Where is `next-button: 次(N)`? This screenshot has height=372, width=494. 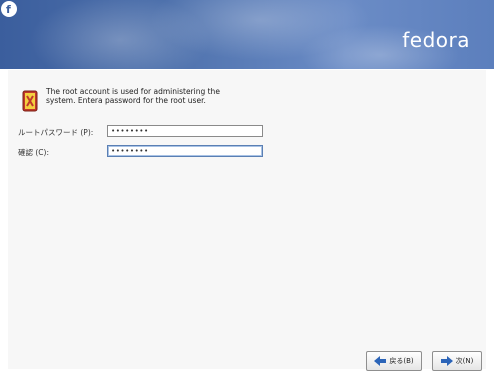 next-button: 次(N) is located at coordinates (457, 361).